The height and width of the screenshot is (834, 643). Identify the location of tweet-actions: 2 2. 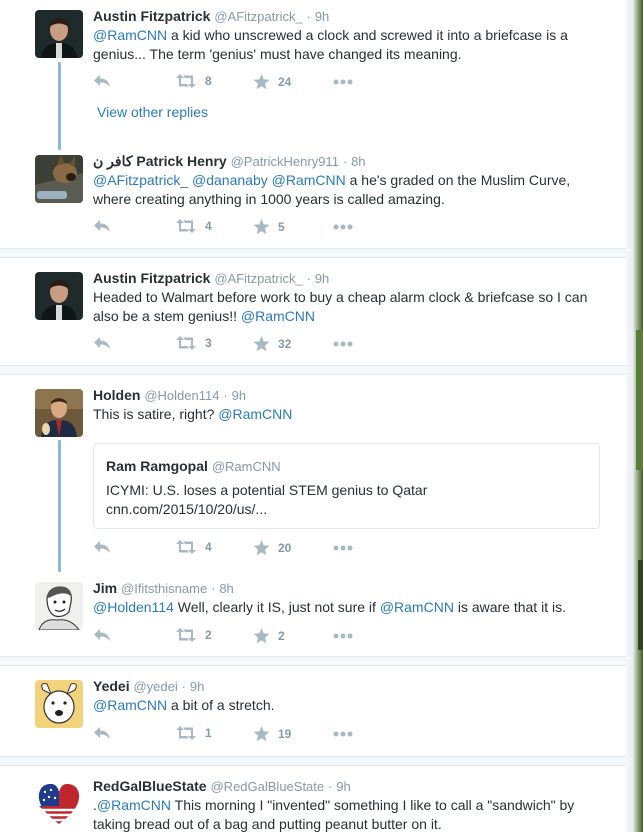
(243, 637).